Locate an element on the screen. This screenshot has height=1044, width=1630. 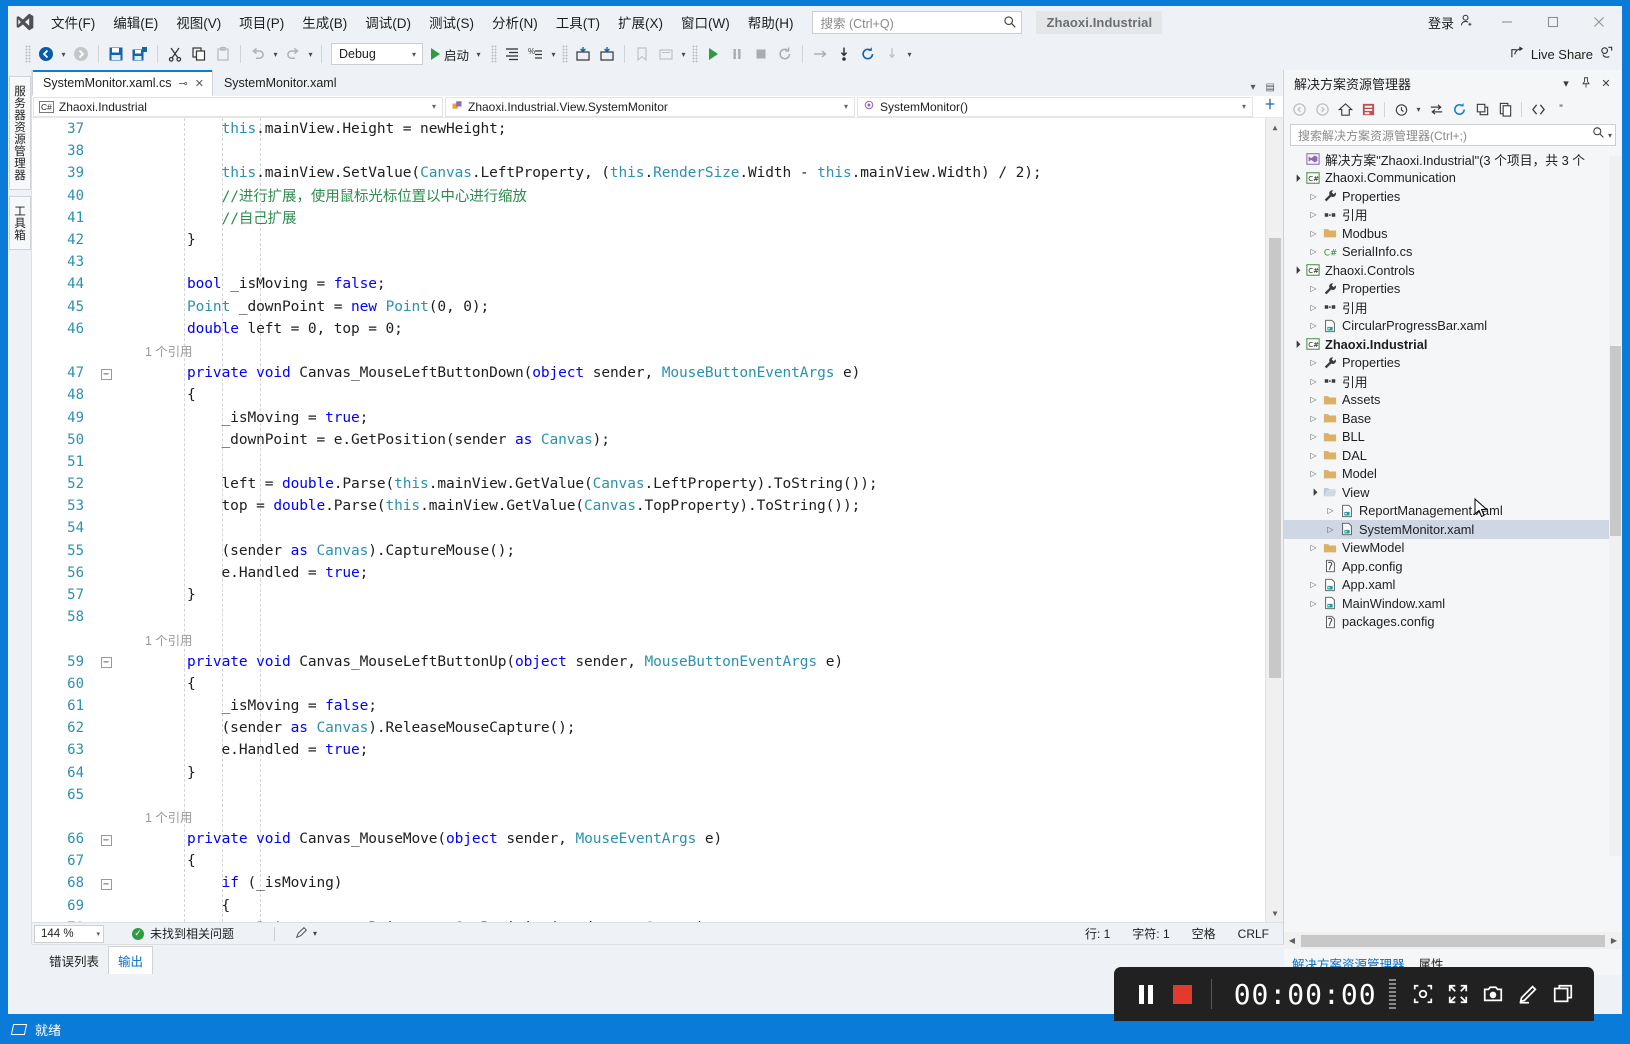
tree-node: ▷ App.xaml is located at coordinates (1453, 585).